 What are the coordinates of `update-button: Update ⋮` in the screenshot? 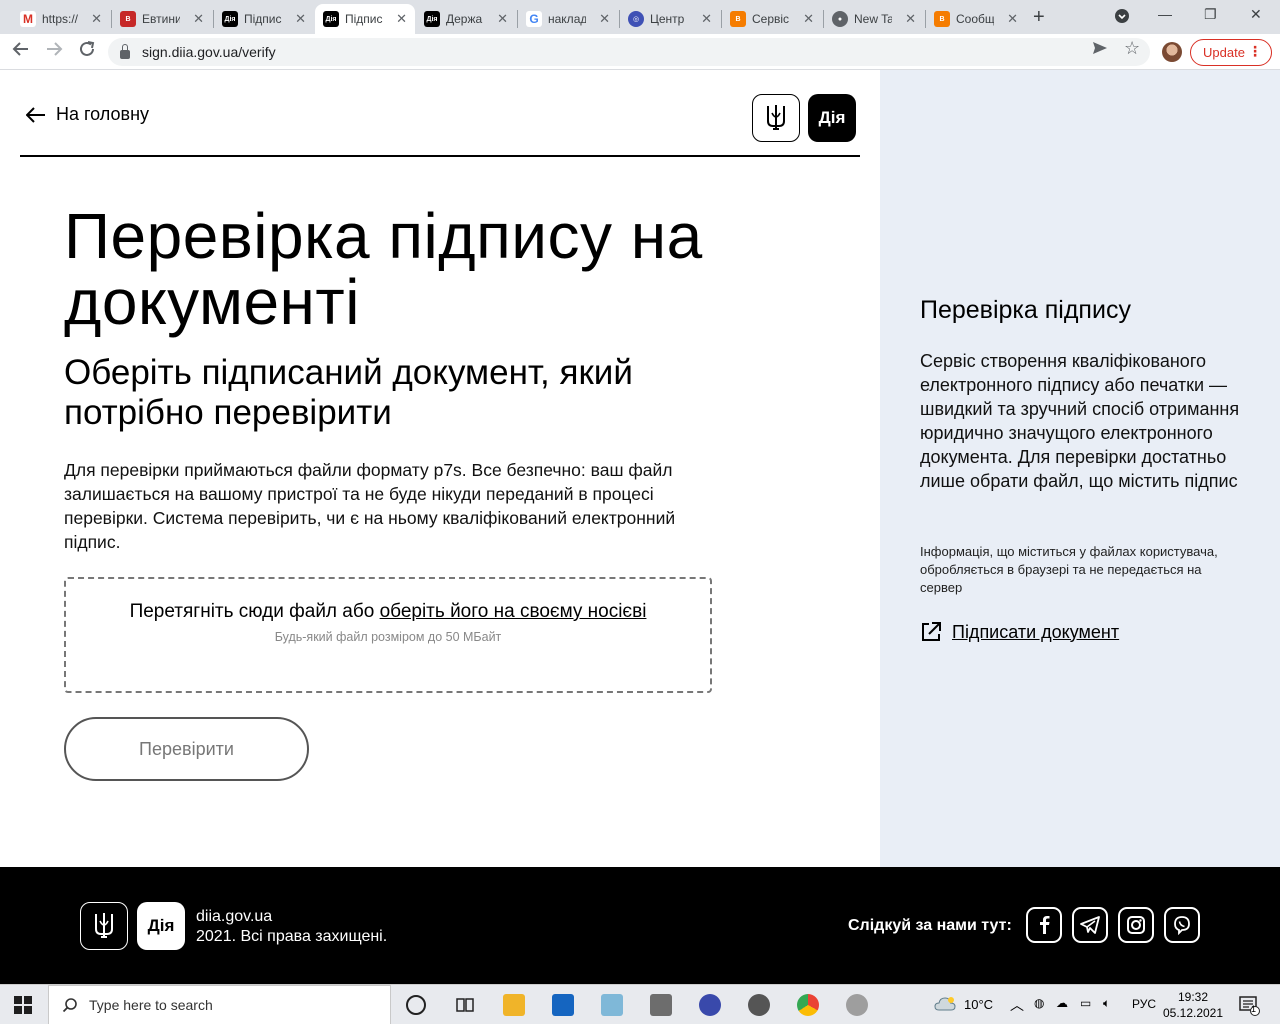 It's located at (1231, 52).